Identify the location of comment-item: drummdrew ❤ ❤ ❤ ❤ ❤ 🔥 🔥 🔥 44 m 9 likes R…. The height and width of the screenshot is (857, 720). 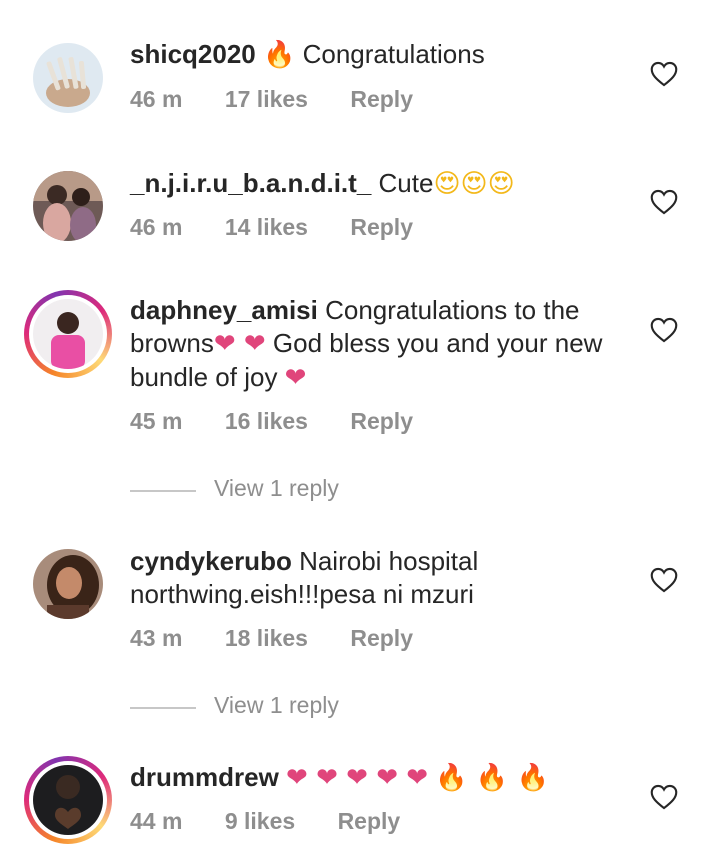
(360, 803).